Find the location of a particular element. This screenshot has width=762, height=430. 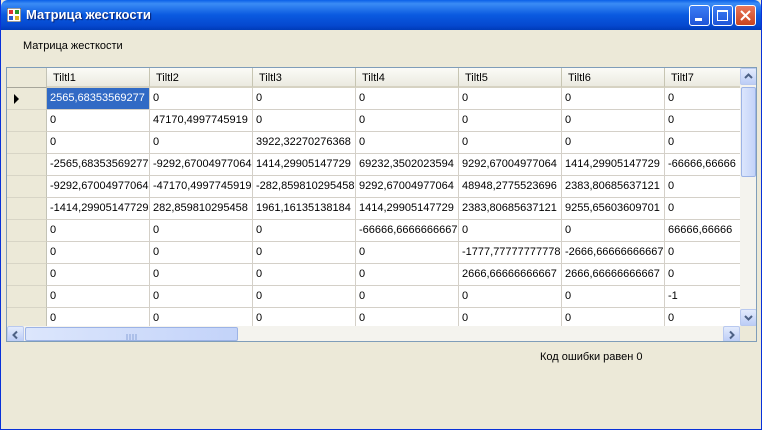

table-row: 0000000 is located at coordinates (373, 317).